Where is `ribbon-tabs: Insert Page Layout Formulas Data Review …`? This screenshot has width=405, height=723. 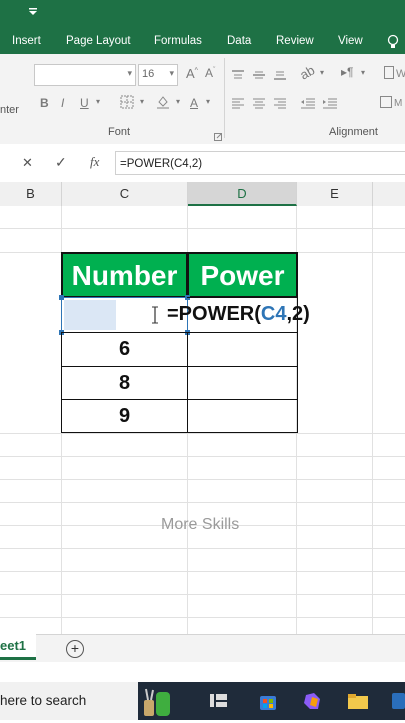
ribbon-tabs: Insert Page Layout Formulas Data Review … is located at coordinates (202, 43).